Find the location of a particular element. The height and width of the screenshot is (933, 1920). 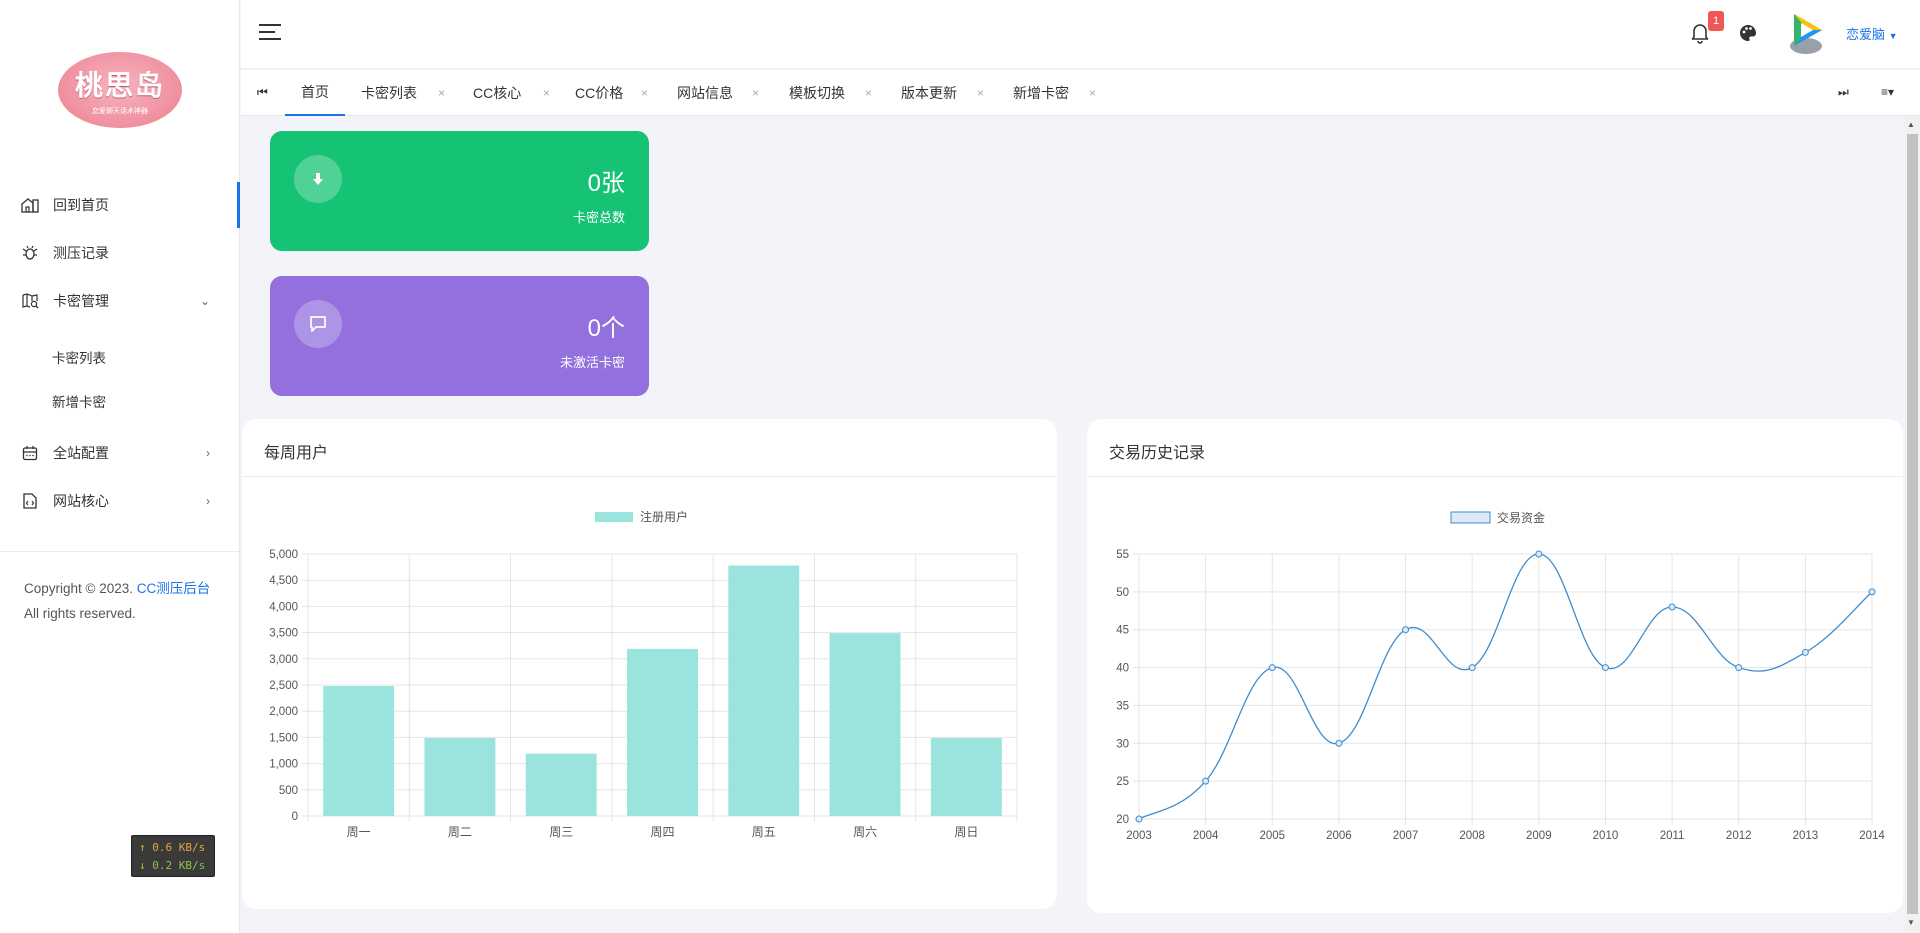

tab-label: 版本更新 is located at coordinates (929, 93).